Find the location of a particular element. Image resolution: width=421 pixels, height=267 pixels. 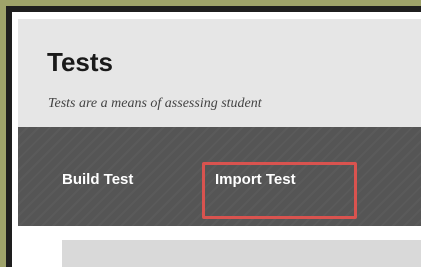

page-title: Tests is located at coordinates (80, 62).